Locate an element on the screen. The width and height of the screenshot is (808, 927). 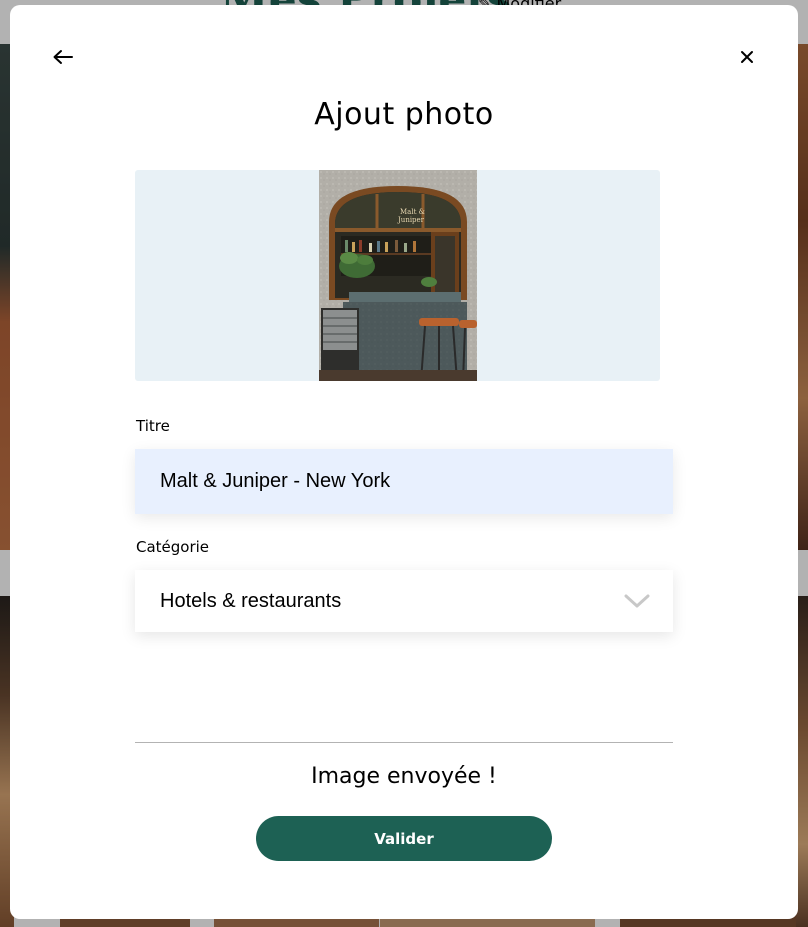
close-icon is located at coordinates (747, 57).